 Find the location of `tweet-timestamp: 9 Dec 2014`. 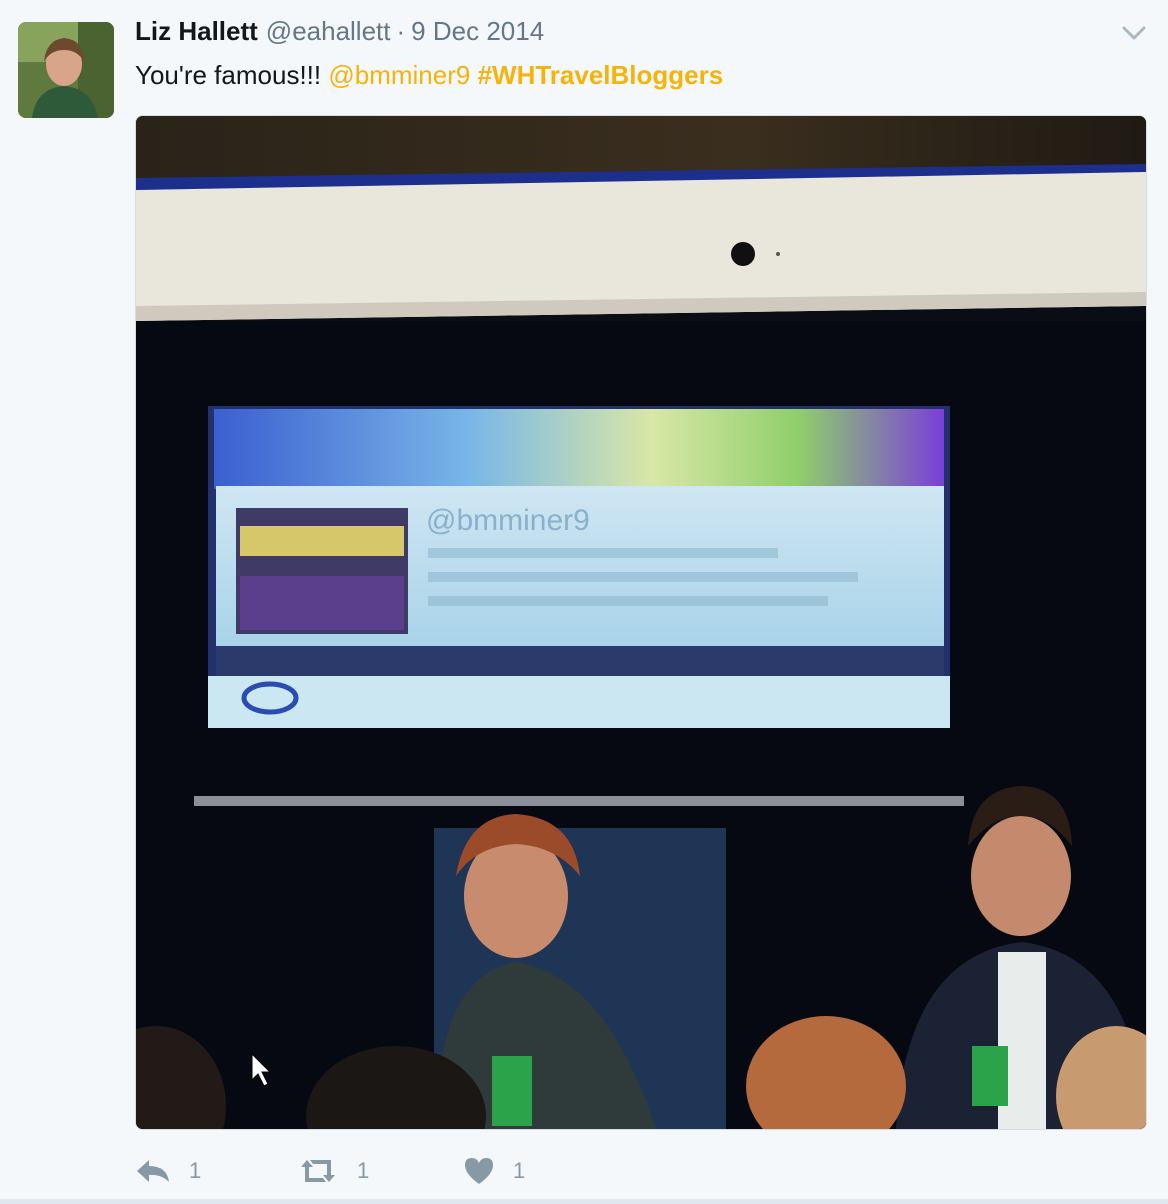

tweet-timestamp: 9 Dec 2014 is located at coordinates (477, 31).